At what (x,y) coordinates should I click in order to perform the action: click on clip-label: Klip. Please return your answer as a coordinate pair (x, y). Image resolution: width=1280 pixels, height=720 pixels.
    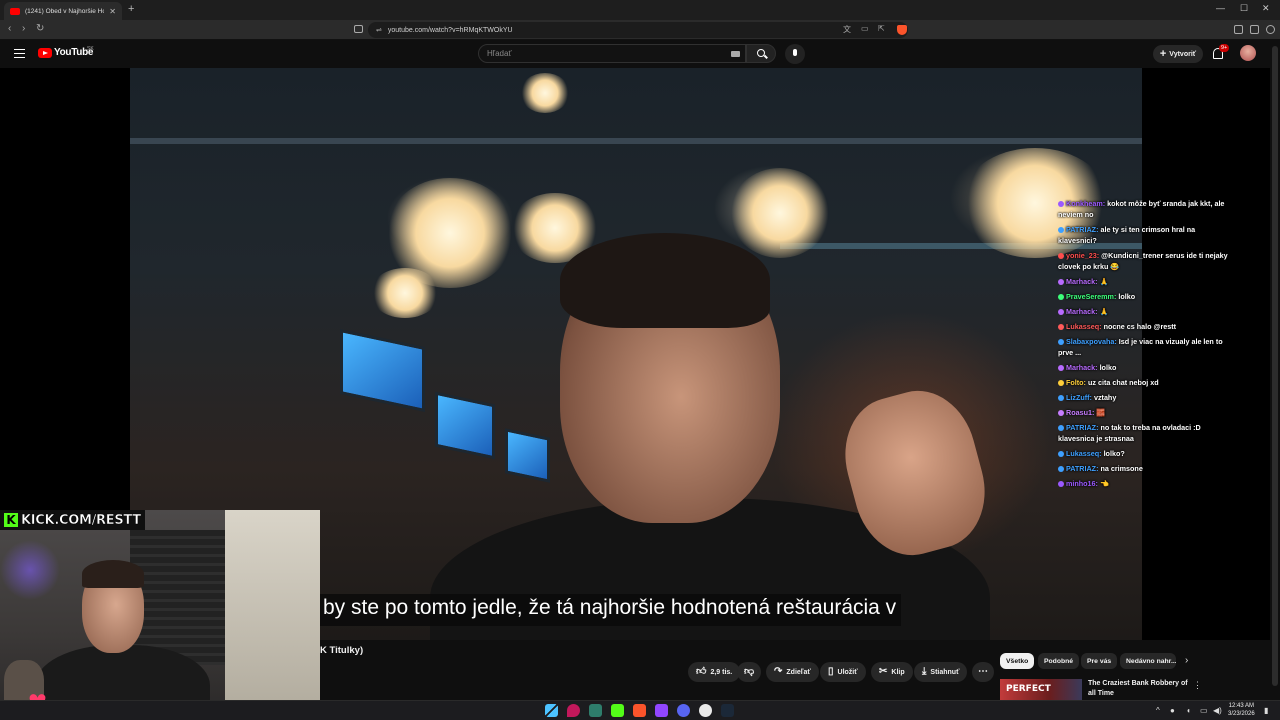
    Looking at the image, I should click on (898, 672).